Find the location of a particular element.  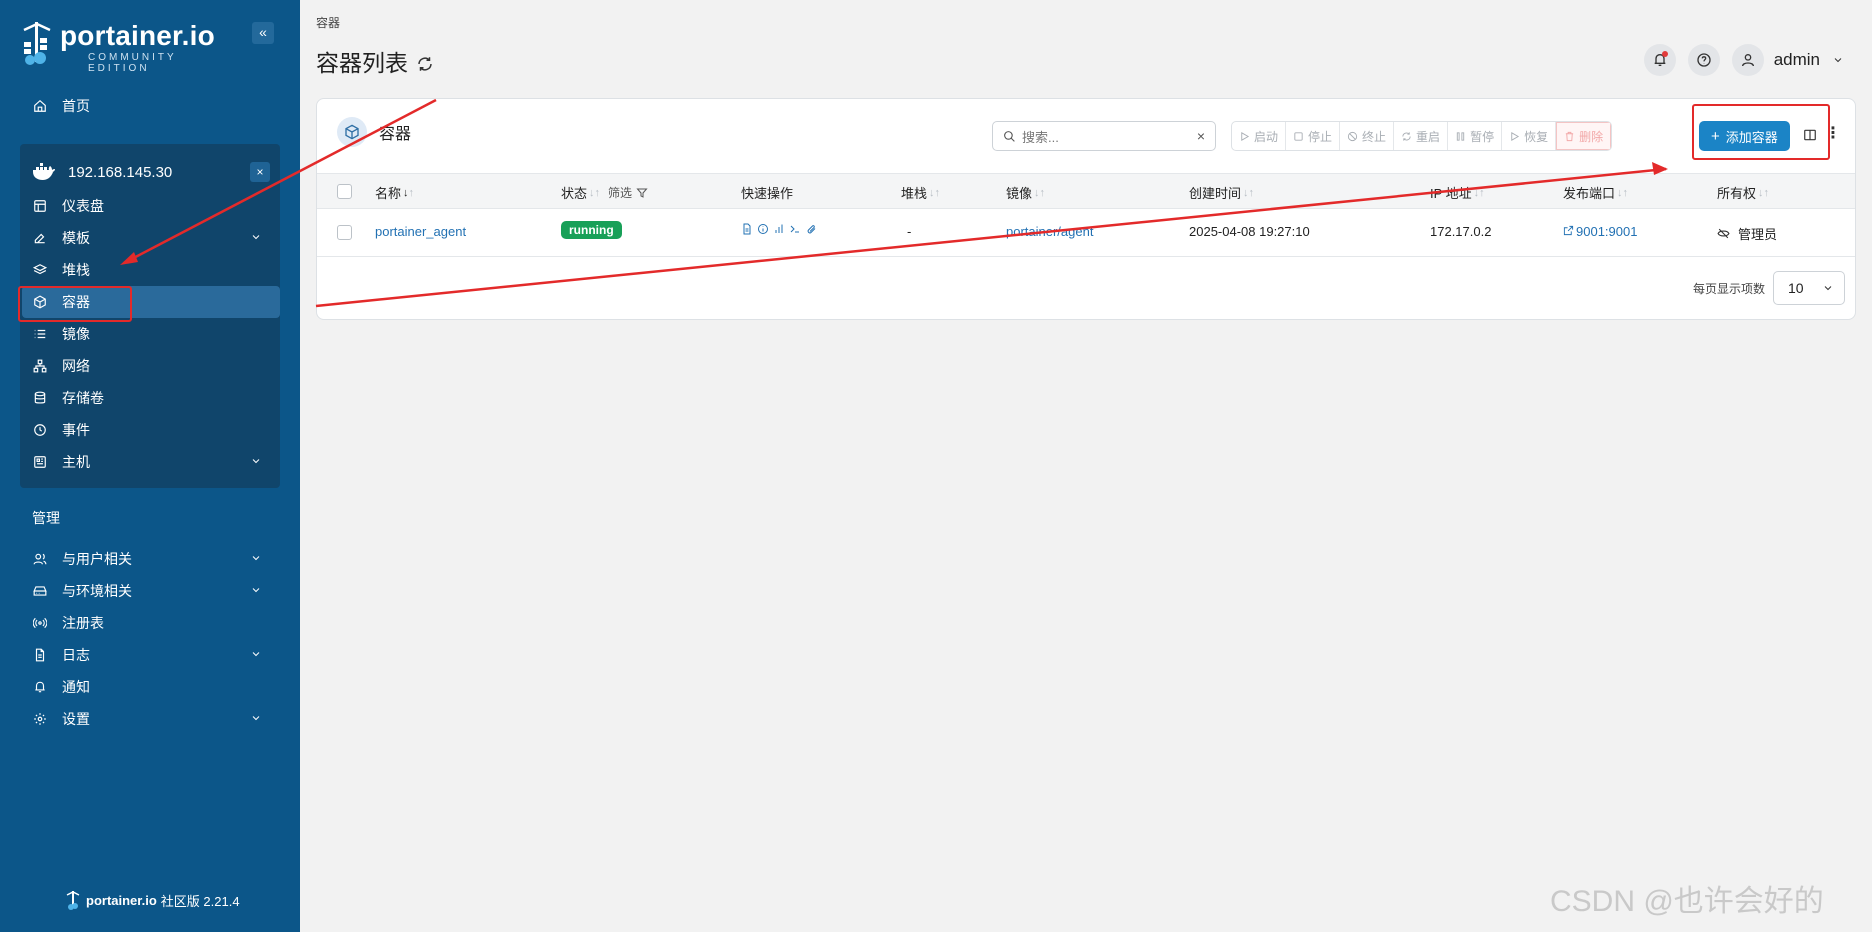

page-size-select: 10 is located at coordinates (1809, 288).